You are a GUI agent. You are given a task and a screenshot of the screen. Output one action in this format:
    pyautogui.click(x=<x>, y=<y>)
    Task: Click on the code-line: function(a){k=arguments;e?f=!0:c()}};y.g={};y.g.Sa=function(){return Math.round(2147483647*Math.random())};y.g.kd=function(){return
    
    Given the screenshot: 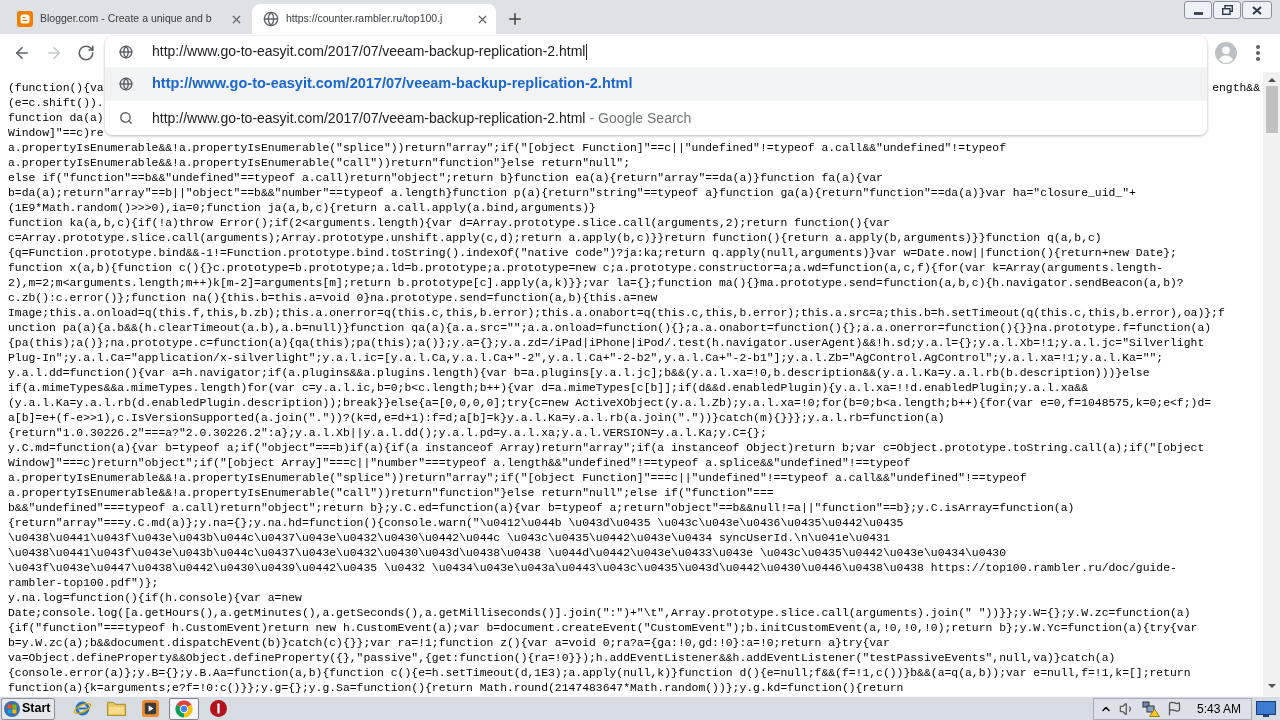 What is the action you would take?
    pyautogui.click(x=456, y=688)
    